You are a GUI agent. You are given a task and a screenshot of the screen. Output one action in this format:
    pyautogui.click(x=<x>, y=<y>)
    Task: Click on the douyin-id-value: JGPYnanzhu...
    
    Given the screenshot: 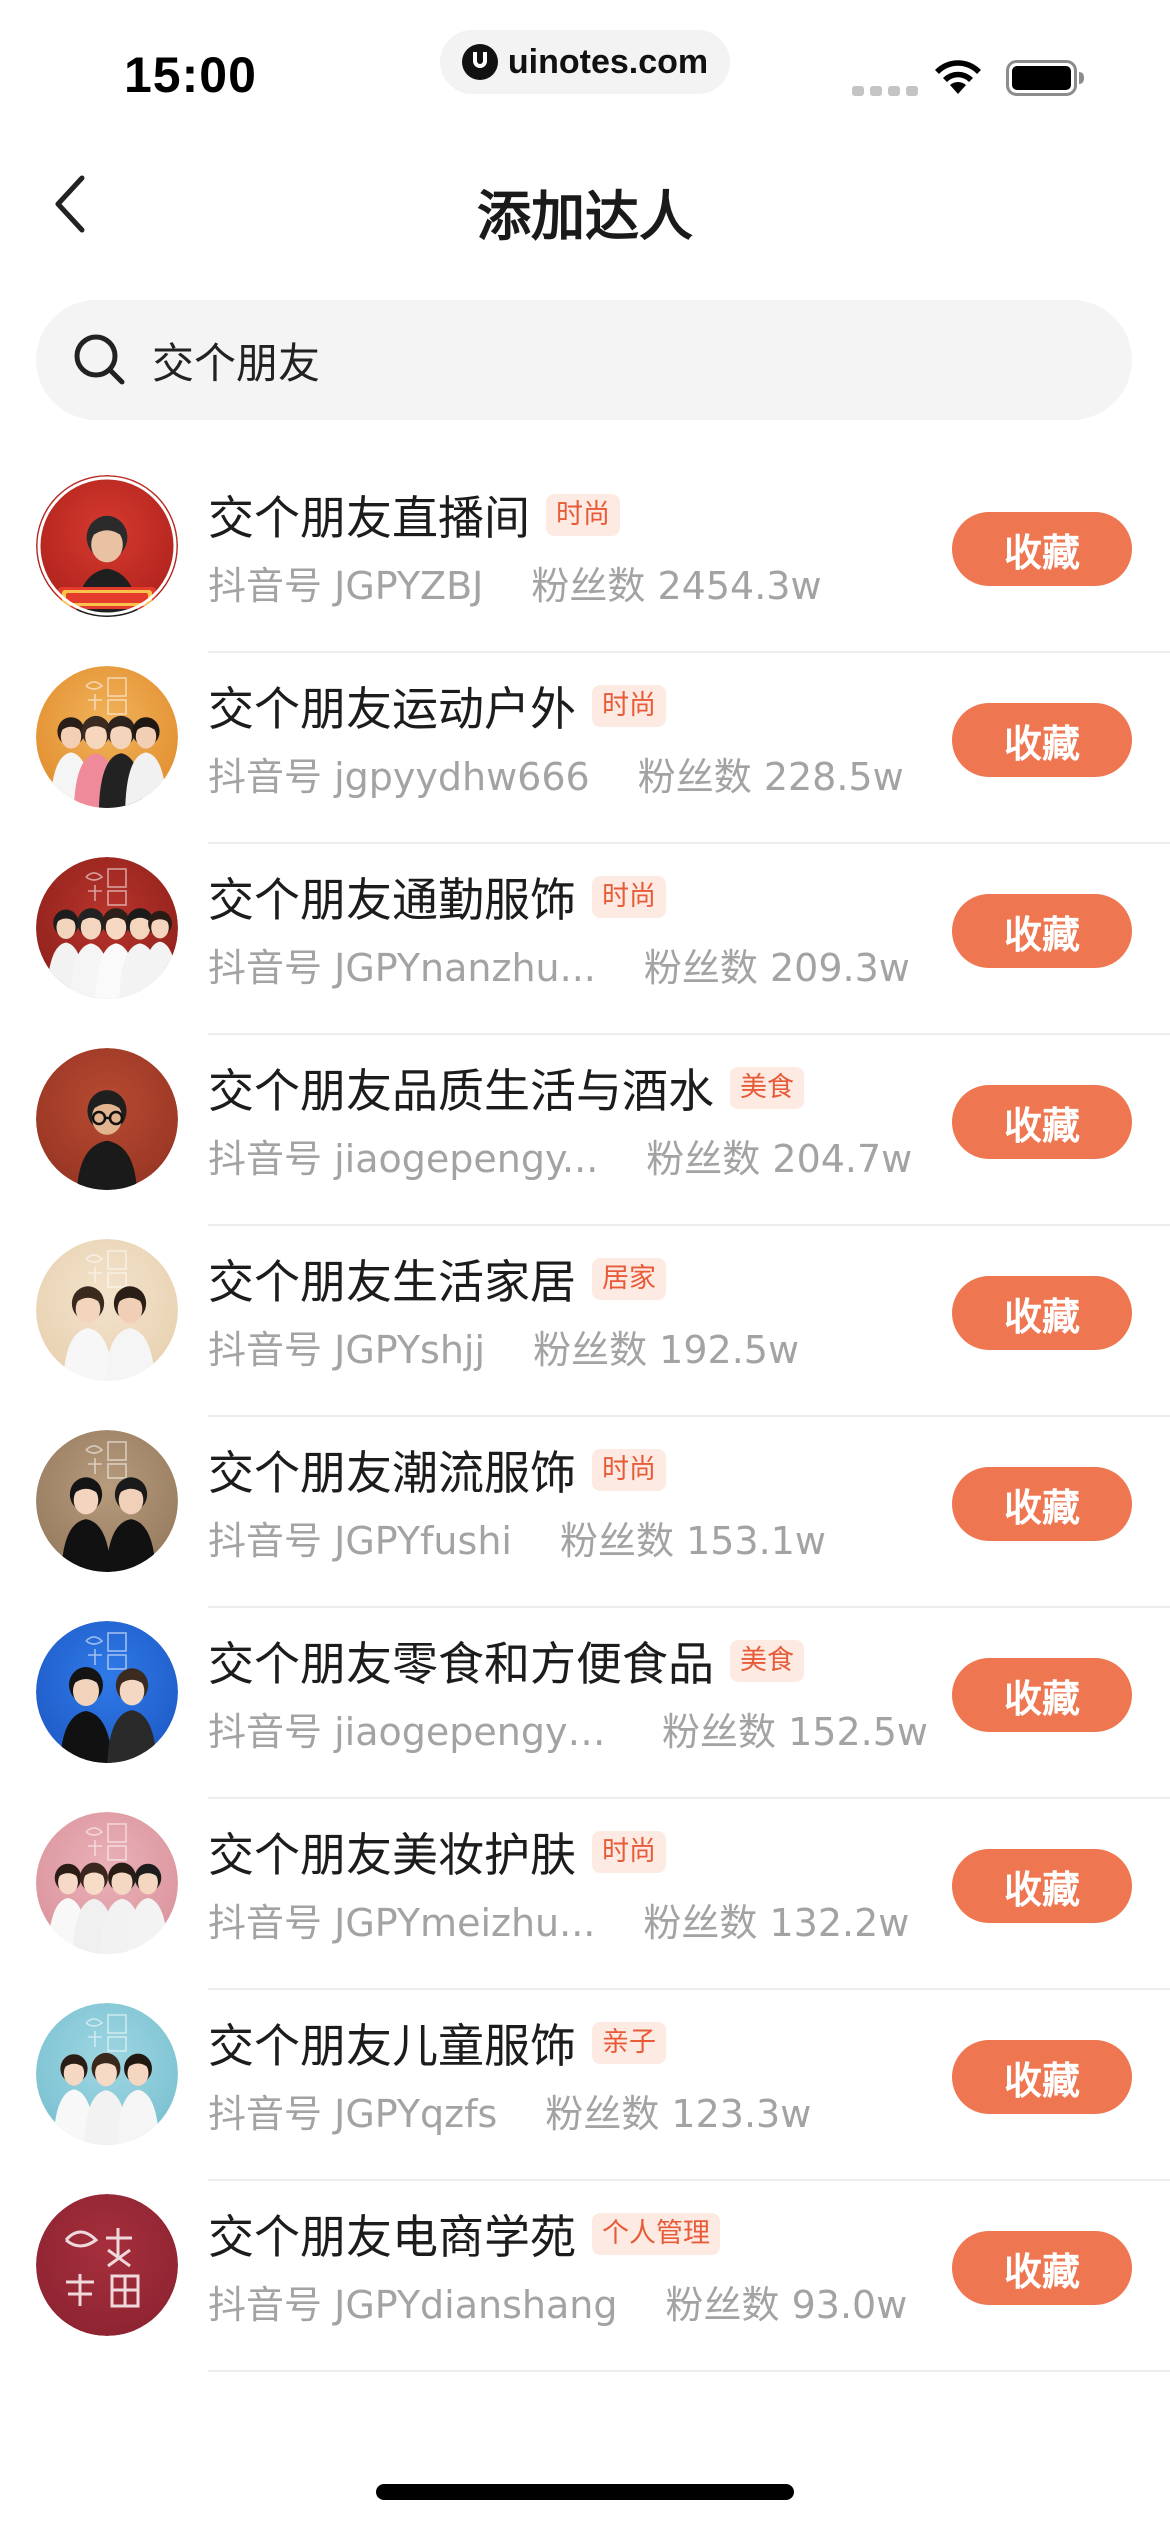 What is the action you would take?
    pyautogui.click(x=465, y=967)
    